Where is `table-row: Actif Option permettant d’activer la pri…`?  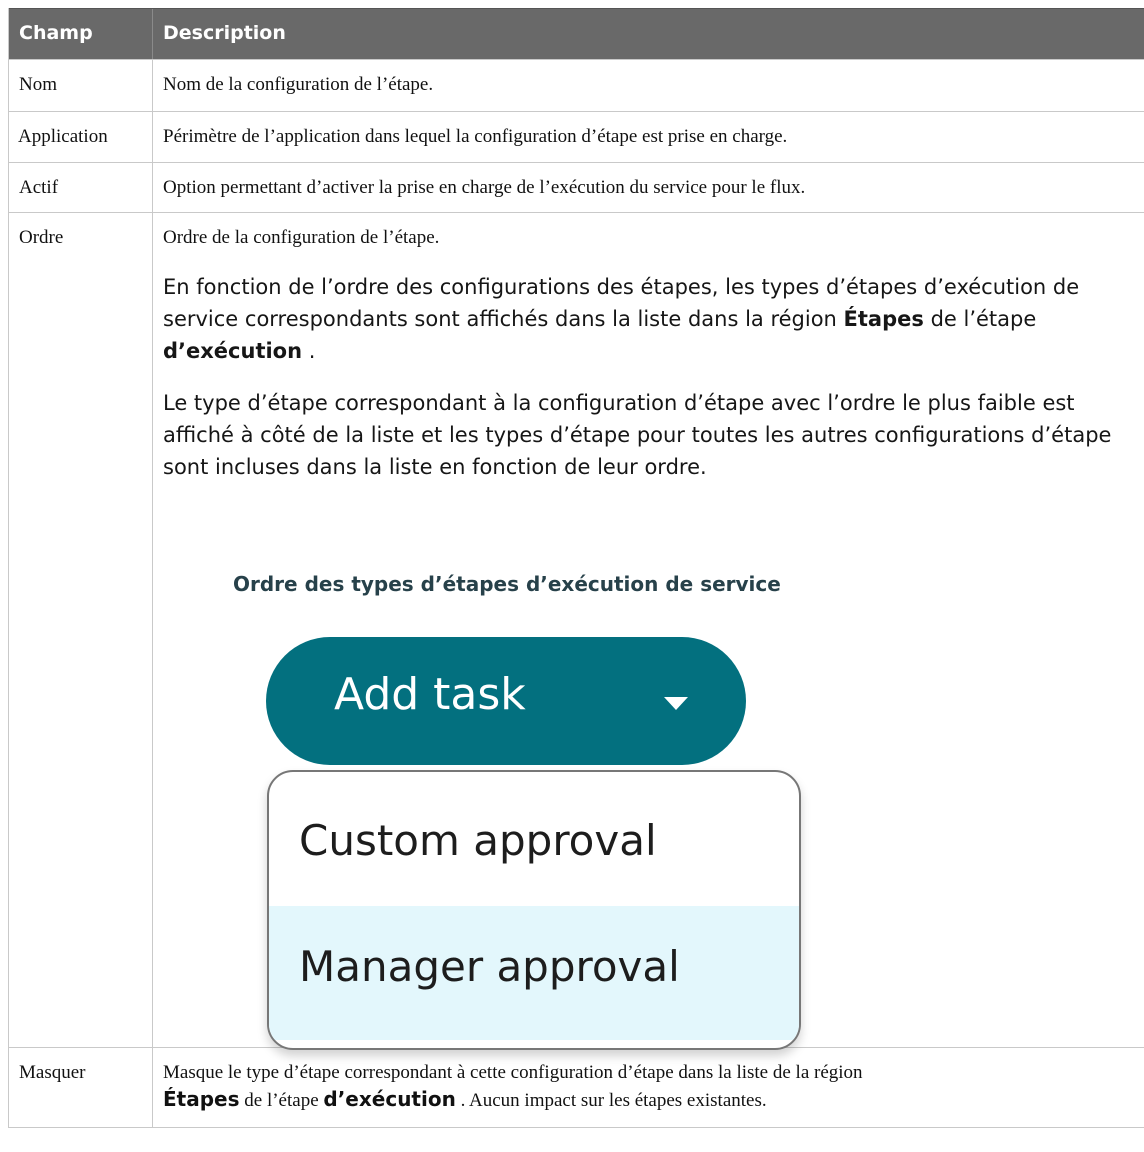 table-row: Actif Option permettant d’activer la pri… is located at coordinates (576, 188).